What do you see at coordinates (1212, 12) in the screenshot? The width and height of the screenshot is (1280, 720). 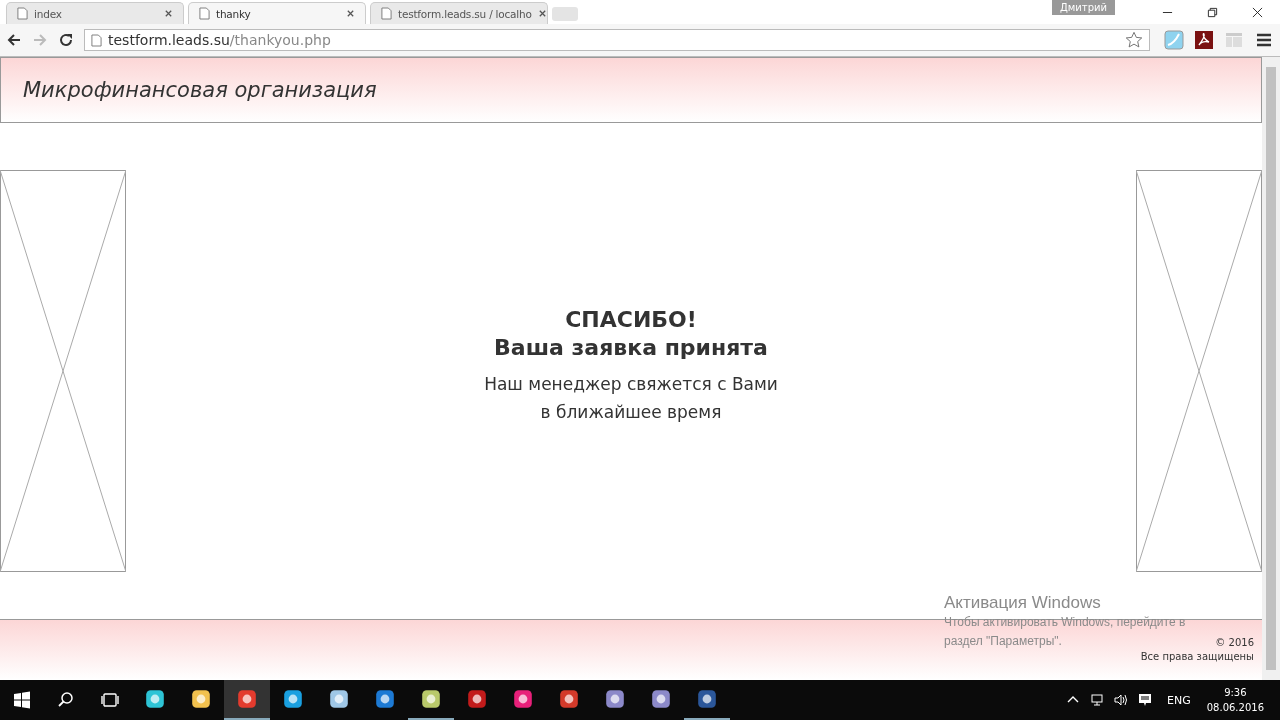 I see `restore-icon` at bounding box center [1212, 12].